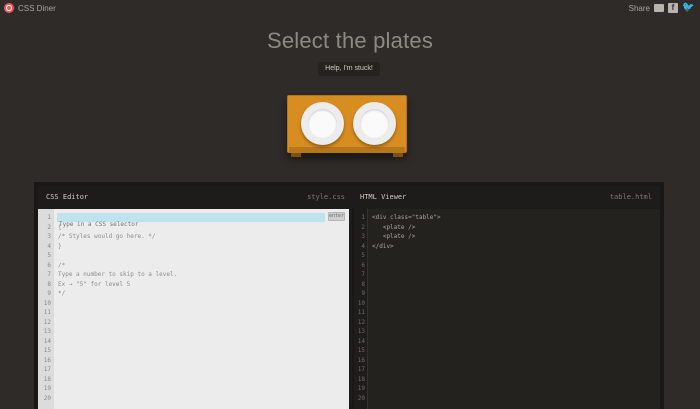  Describe the element at coordinates (62, 293) in the screenshot. I see `code-line: */` at that location.